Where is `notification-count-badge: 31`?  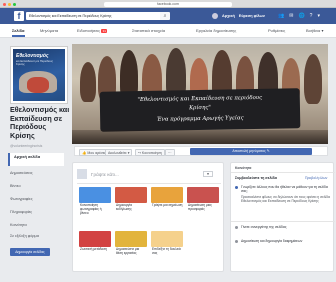
notification-count-badge: 31 is located at coordinates (104, 31).